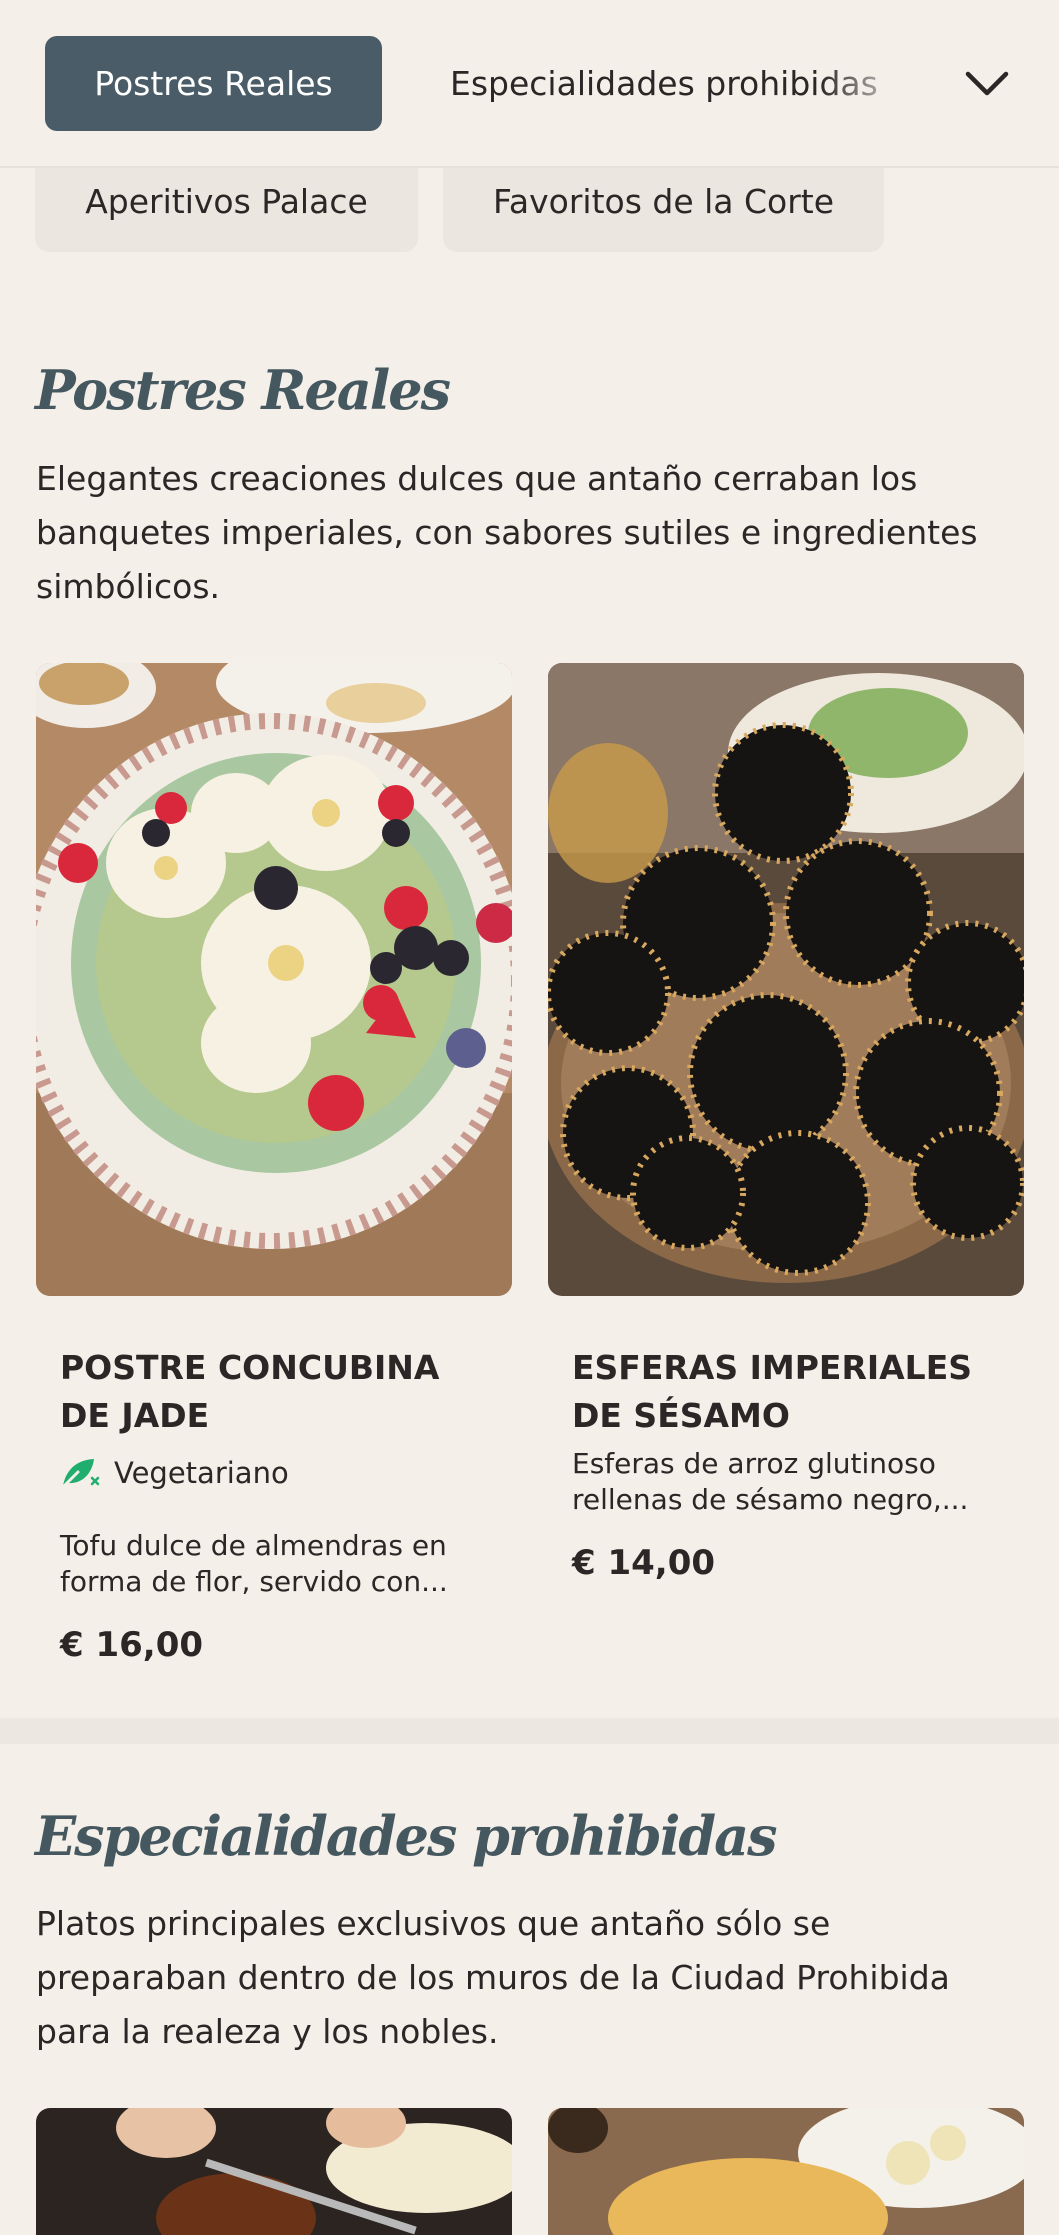 Image resolution: width=1059 pixels, height=2235 pixels. What do you see at coordinates (80, 1474) in the screenshot?
I see `vegetarian-leaf-icon` at bounding box center [80, 1474].